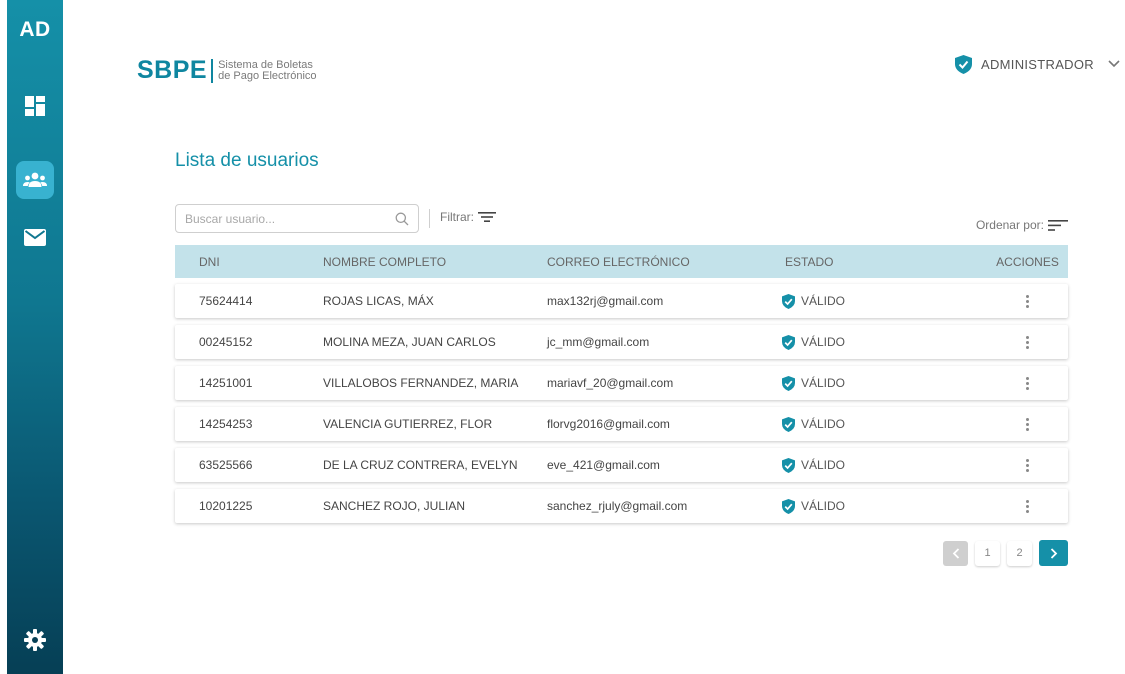 This screenshot has height=674, width=1125. I want to click on cell-dni: 00245152, so click(226, 342).